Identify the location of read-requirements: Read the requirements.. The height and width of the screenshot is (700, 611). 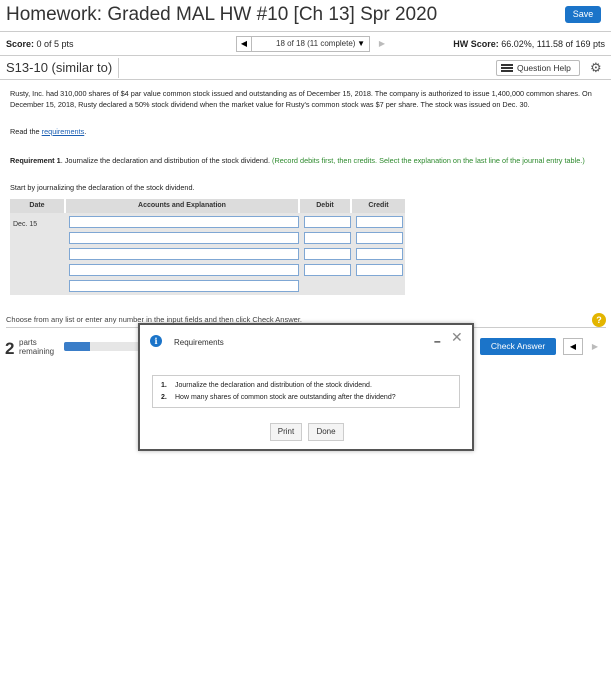
(48, 131).